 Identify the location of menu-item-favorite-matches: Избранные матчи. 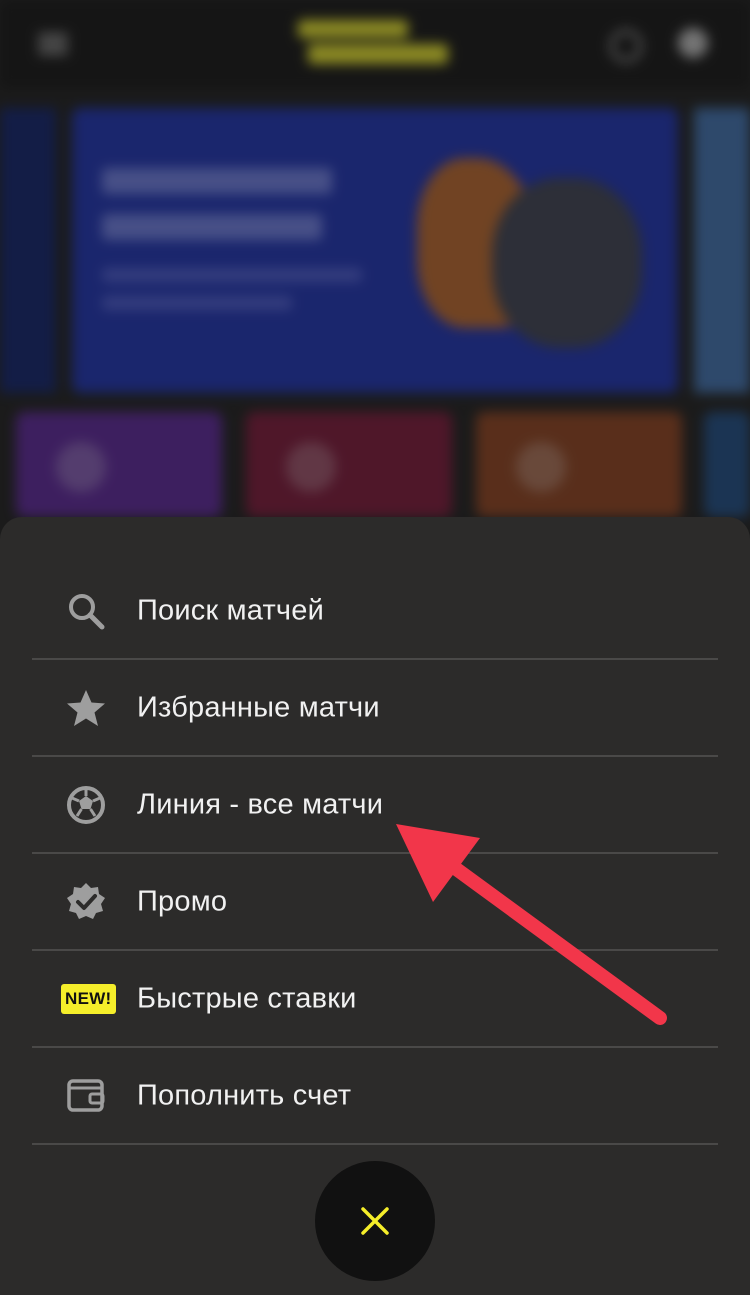
(375, 708).